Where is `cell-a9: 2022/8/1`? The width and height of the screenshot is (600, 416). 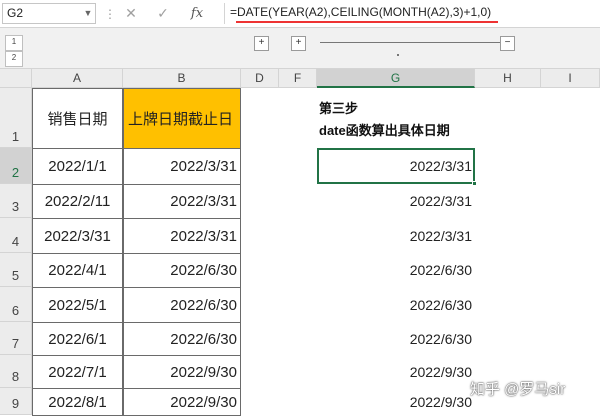
cell-a9: 2022/8/1 is located at coordinates (77, 402).